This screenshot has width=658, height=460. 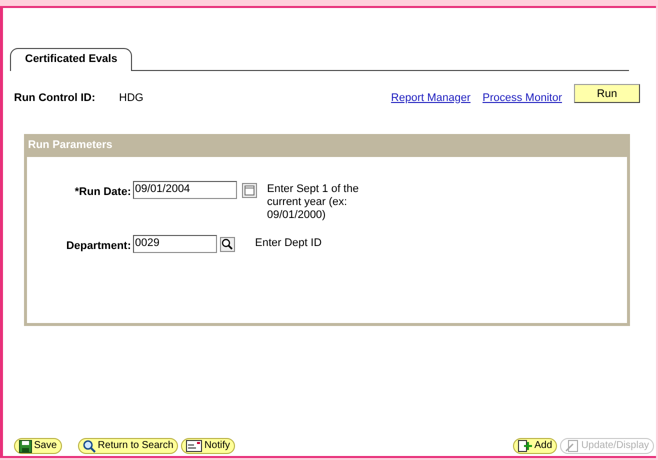 What do you see at coordinates (572, 446) in the screenshot?
I see `edit-page-icon` at bounding box center [572, 446].